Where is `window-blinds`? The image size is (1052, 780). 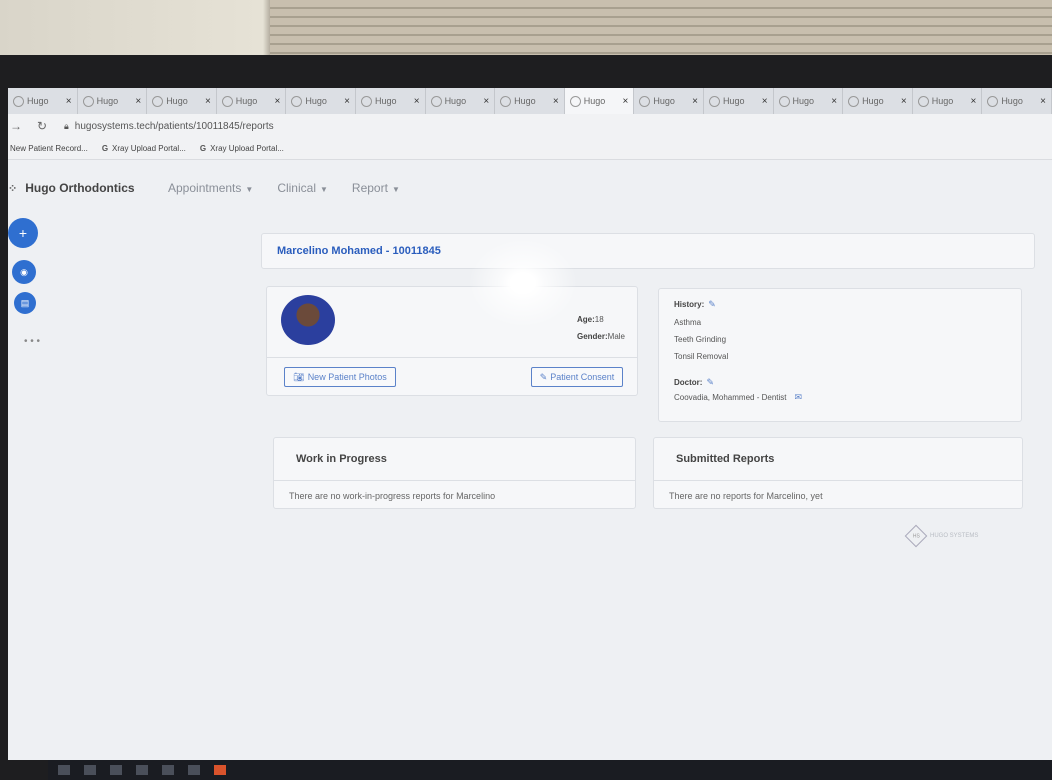 window-blinds is located at coordinates (661, 31).